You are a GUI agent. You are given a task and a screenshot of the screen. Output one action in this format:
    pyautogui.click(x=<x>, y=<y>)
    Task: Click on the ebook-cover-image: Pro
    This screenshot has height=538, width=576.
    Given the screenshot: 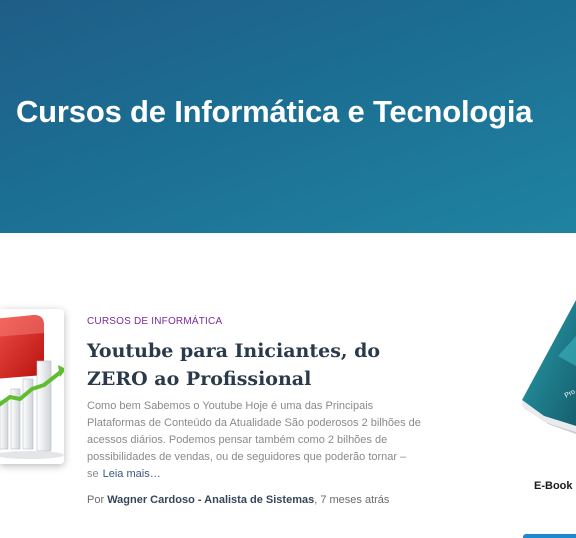 What is the action you would take?
    pyautogui.click(x=547, y=366)
    